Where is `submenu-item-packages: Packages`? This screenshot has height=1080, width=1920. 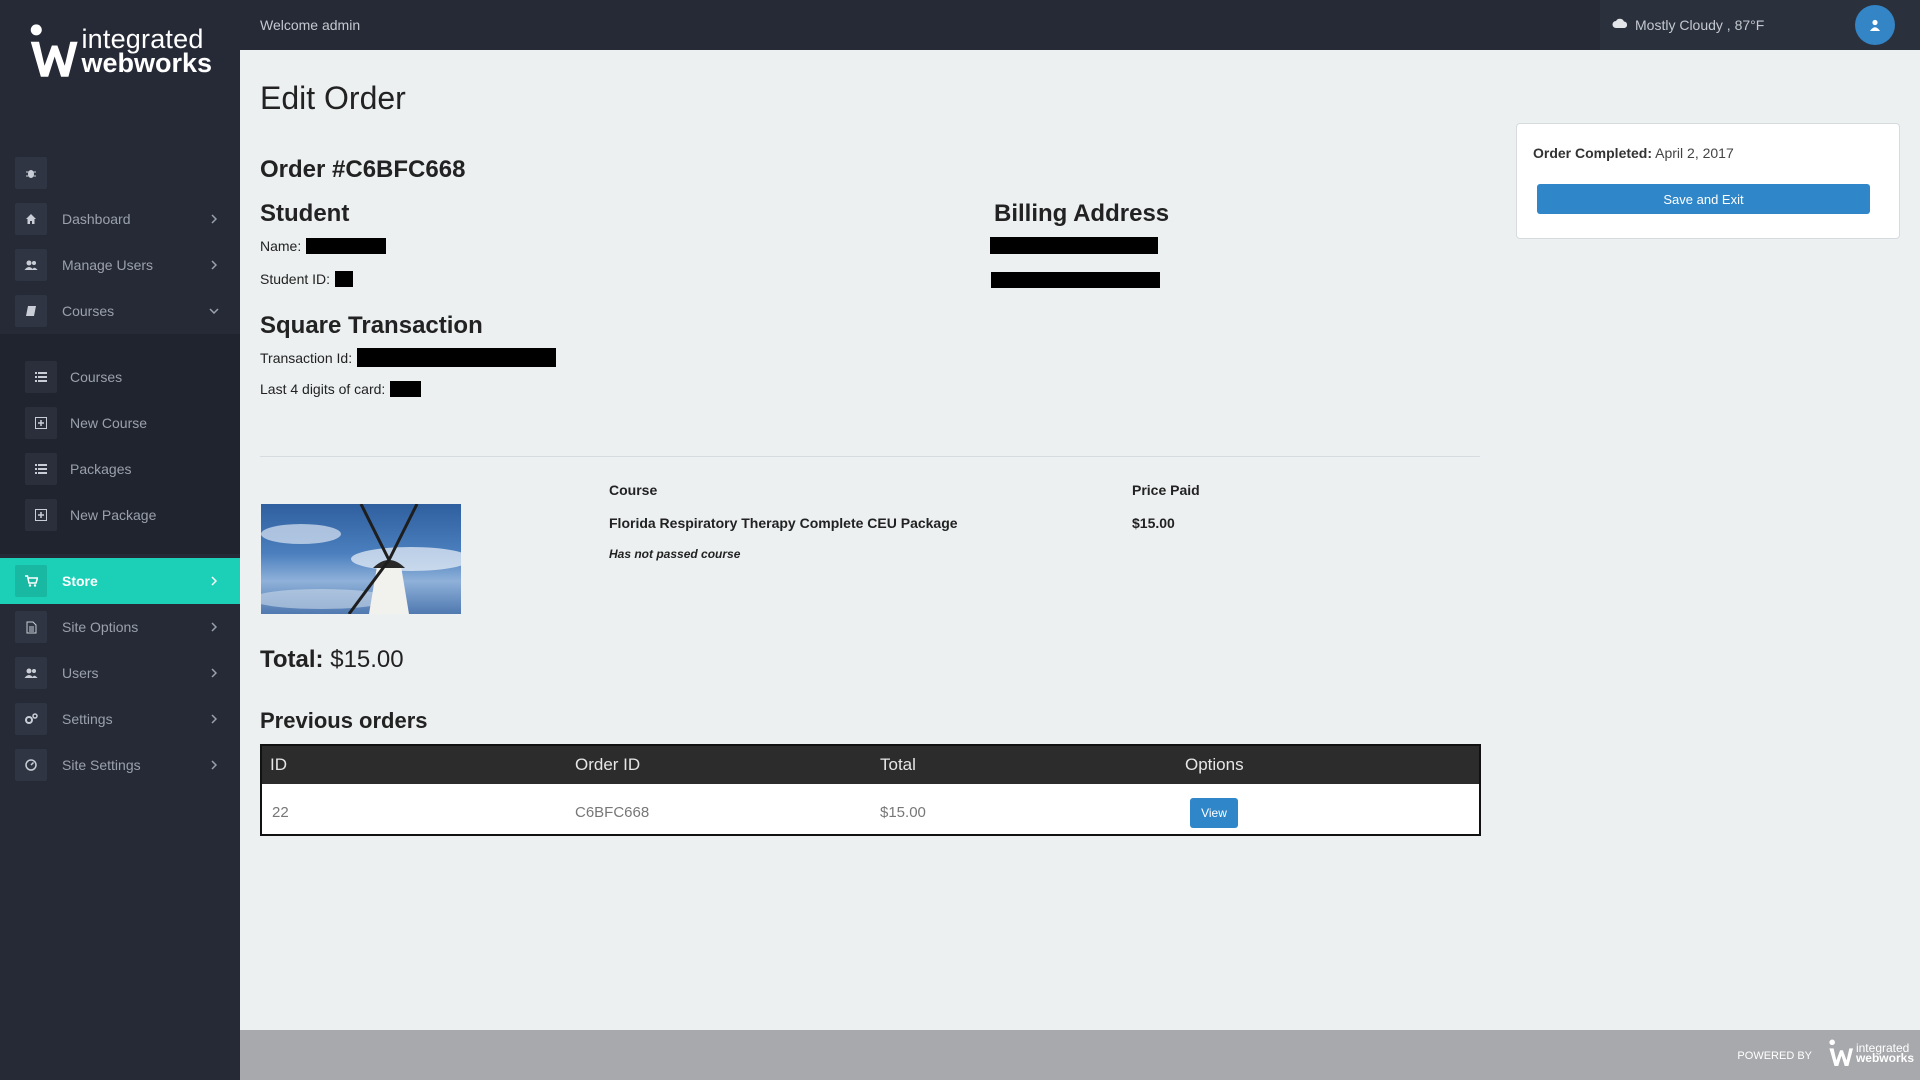 submenu-item-packages: Packages is located at coordinates (120, 469).